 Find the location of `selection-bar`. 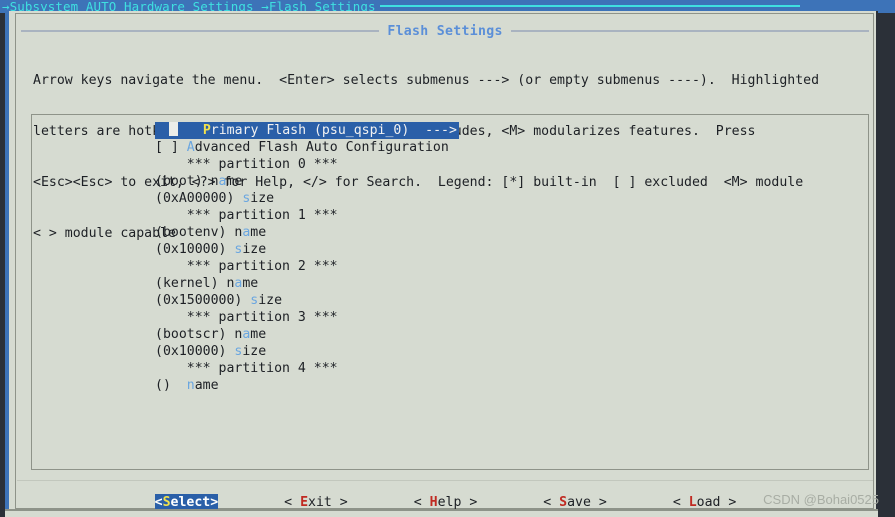

selection-bar is located at coordinates (158, 129).